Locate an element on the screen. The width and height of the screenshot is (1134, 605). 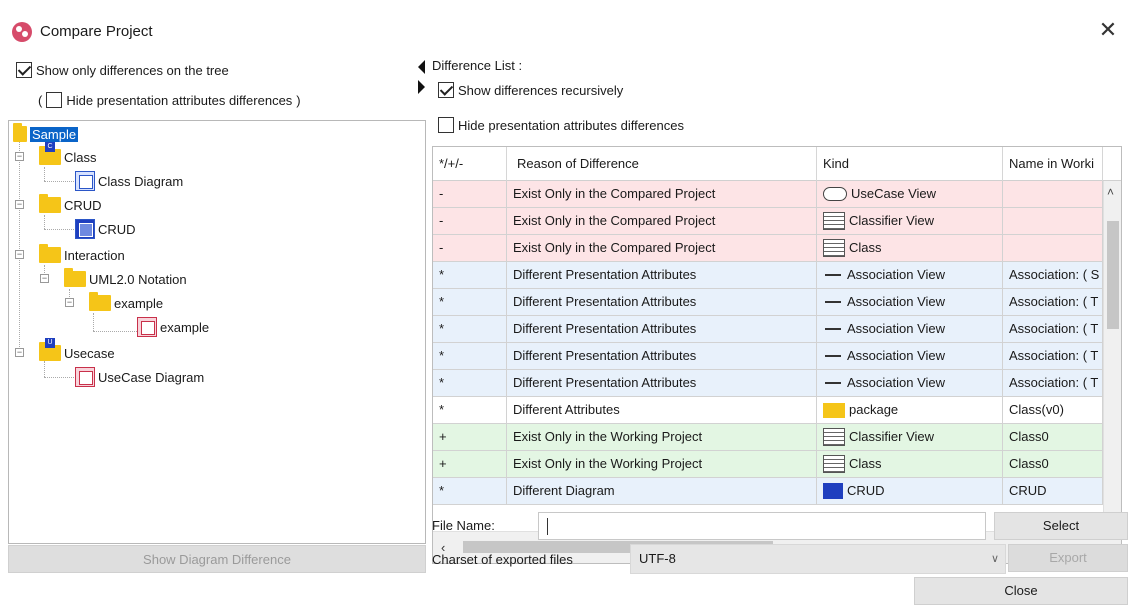
tree-label-crud-diagram: CRUD is located at coordinates (117, 229).